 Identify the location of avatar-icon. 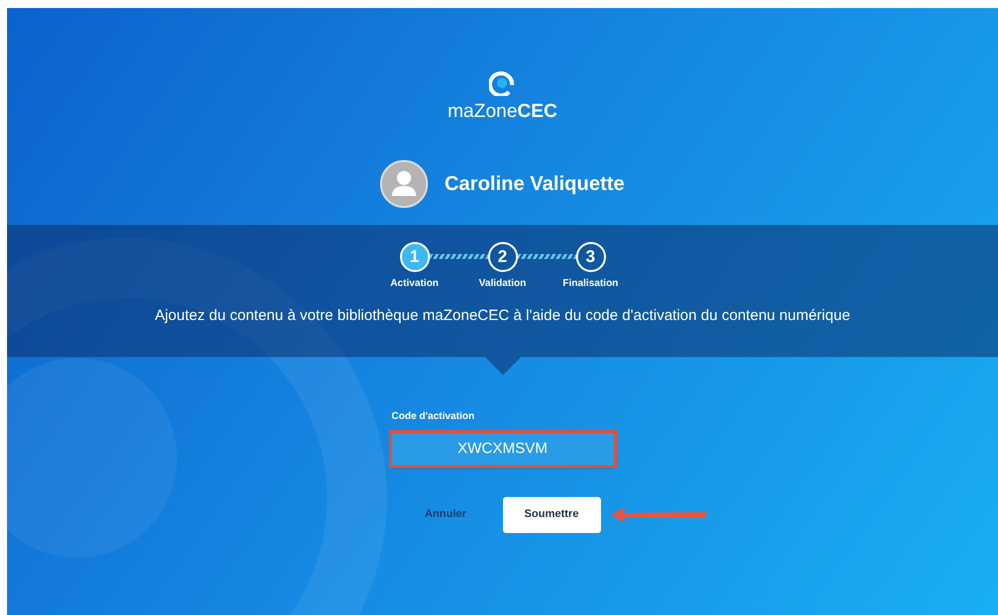
(404, 184).